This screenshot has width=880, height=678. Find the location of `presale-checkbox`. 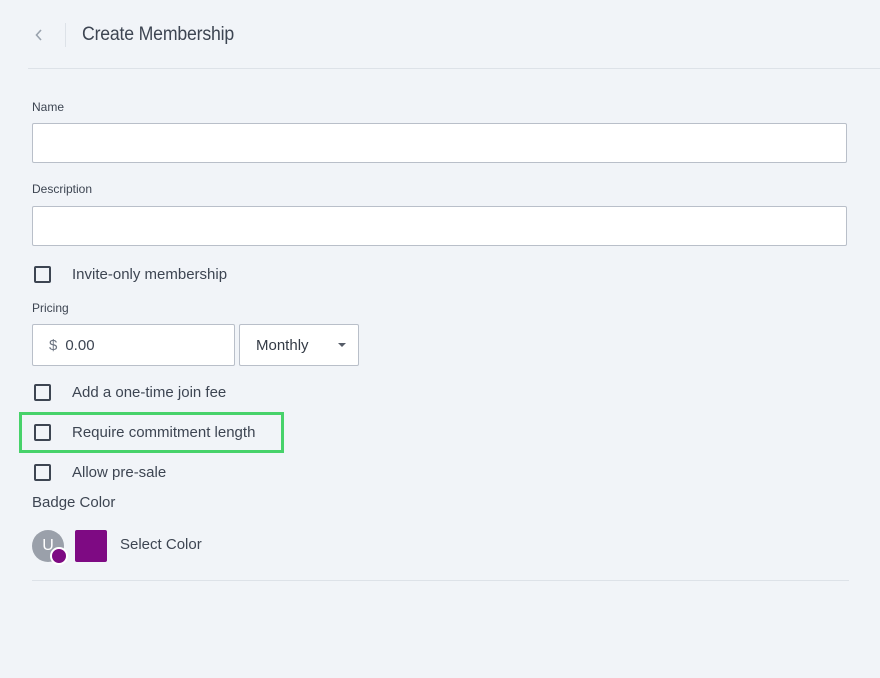

presale-checkbox is located at coordinates (42, 472).